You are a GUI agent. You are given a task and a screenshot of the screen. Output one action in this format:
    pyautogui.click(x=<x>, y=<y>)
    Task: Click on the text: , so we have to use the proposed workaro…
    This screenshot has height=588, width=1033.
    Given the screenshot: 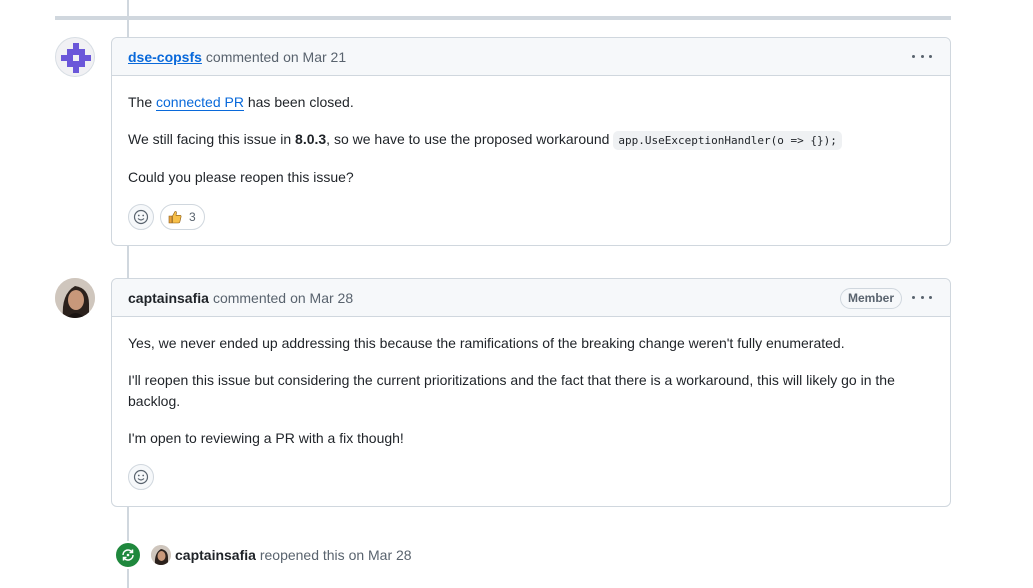 What is the action you would take?
    pyautogui.click(x=470, y=139)
    